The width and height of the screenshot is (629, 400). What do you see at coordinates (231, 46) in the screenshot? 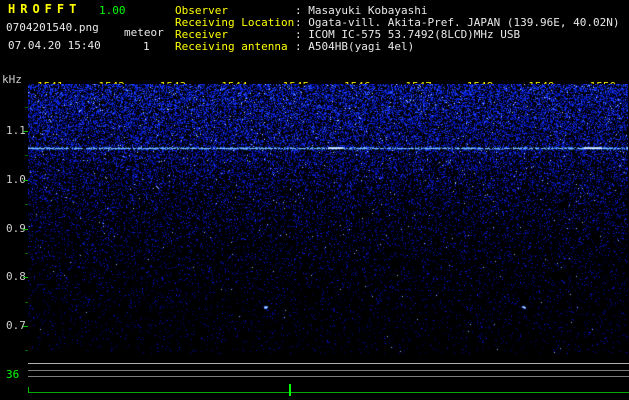
I see `info-row-label: Receiving antenna` at bounding box center [231, 46].